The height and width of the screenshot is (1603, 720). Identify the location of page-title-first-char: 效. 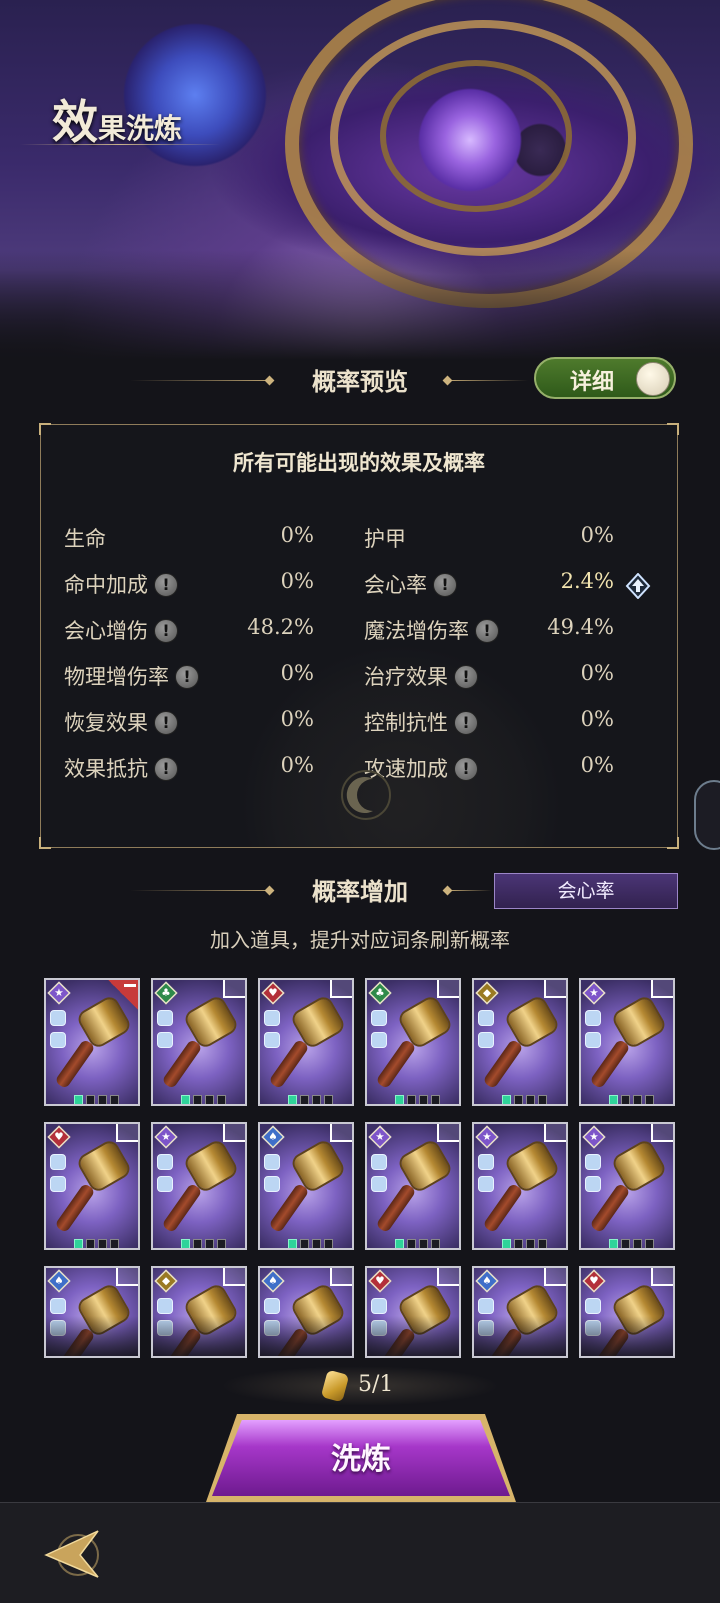
(75, 122).